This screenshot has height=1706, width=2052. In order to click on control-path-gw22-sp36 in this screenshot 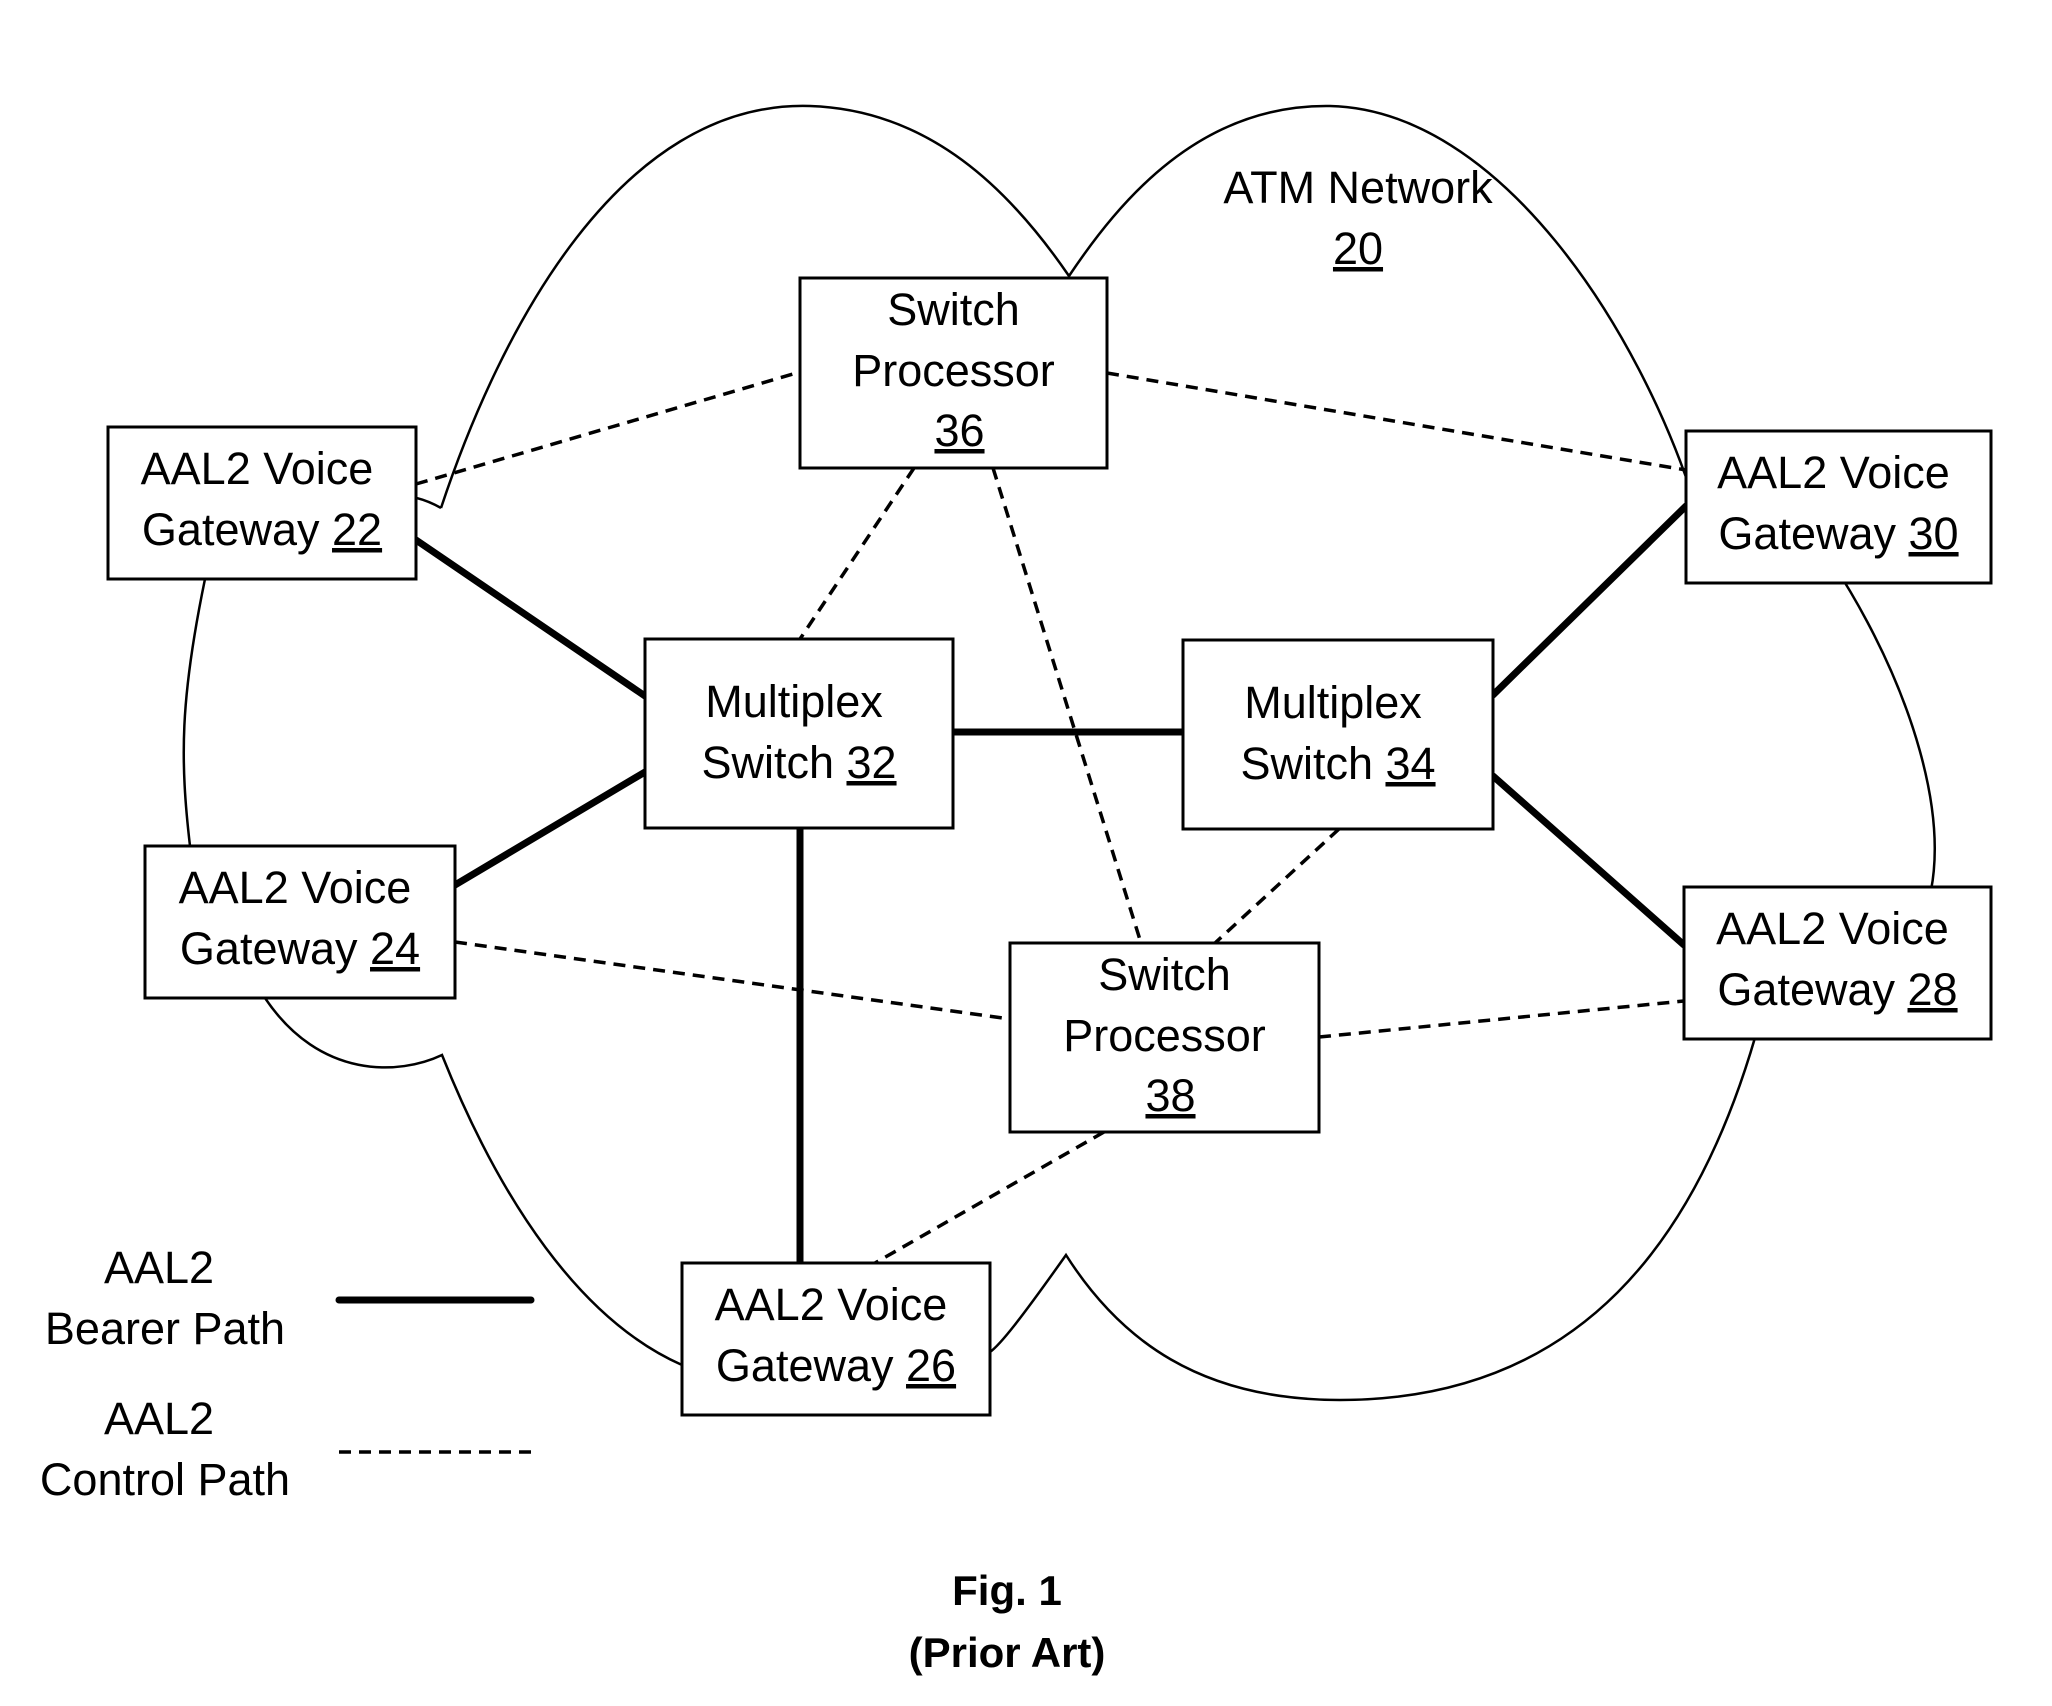, I will do `click(608, 428)`.